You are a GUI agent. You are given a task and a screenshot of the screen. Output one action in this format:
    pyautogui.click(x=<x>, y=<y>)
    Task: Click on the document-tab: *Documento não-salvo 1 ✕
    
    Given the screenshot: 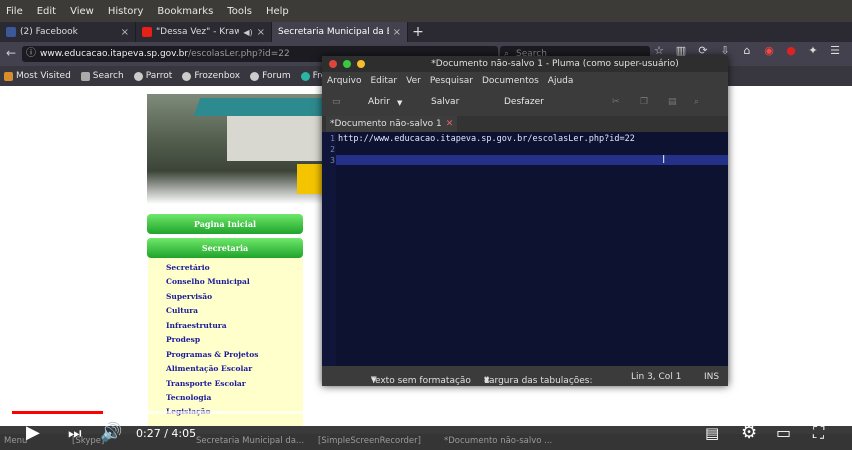 What is the action you would take?
    pyautogui.click(x=392, y=124)
    